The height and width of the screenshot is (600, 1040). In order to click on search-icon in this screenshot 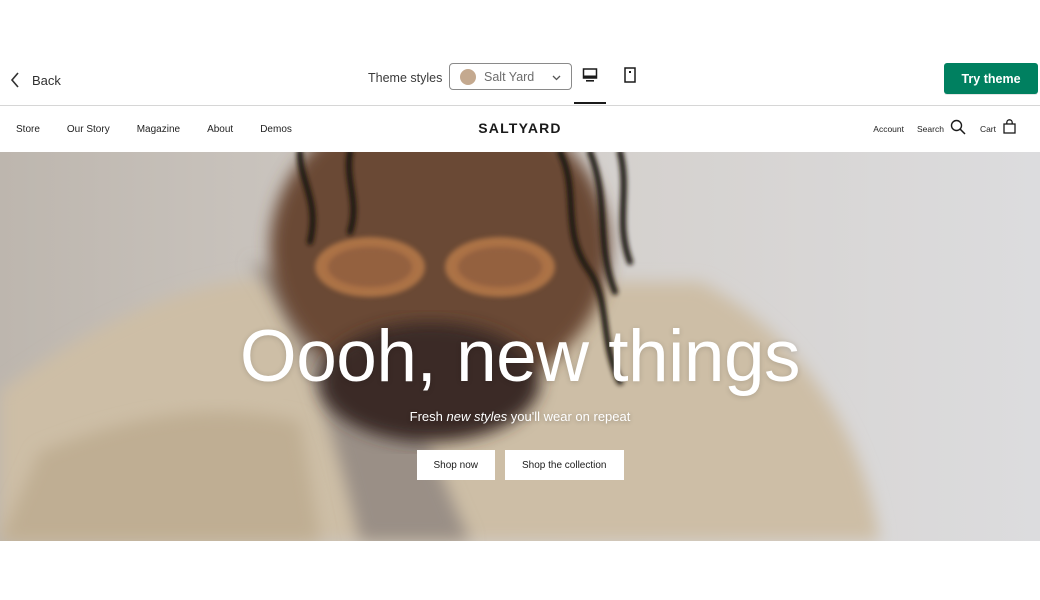, I will do `click(955, 129)`.